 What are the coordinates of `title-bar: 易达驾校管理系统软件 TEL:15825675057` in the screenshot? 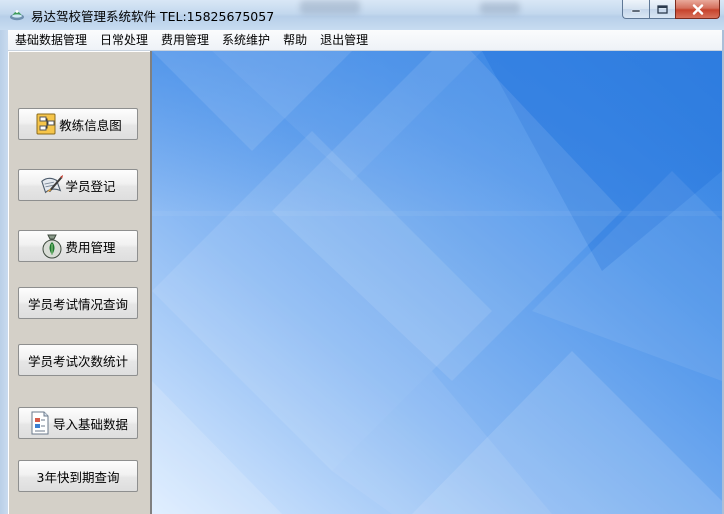 It's located at (362, 15).